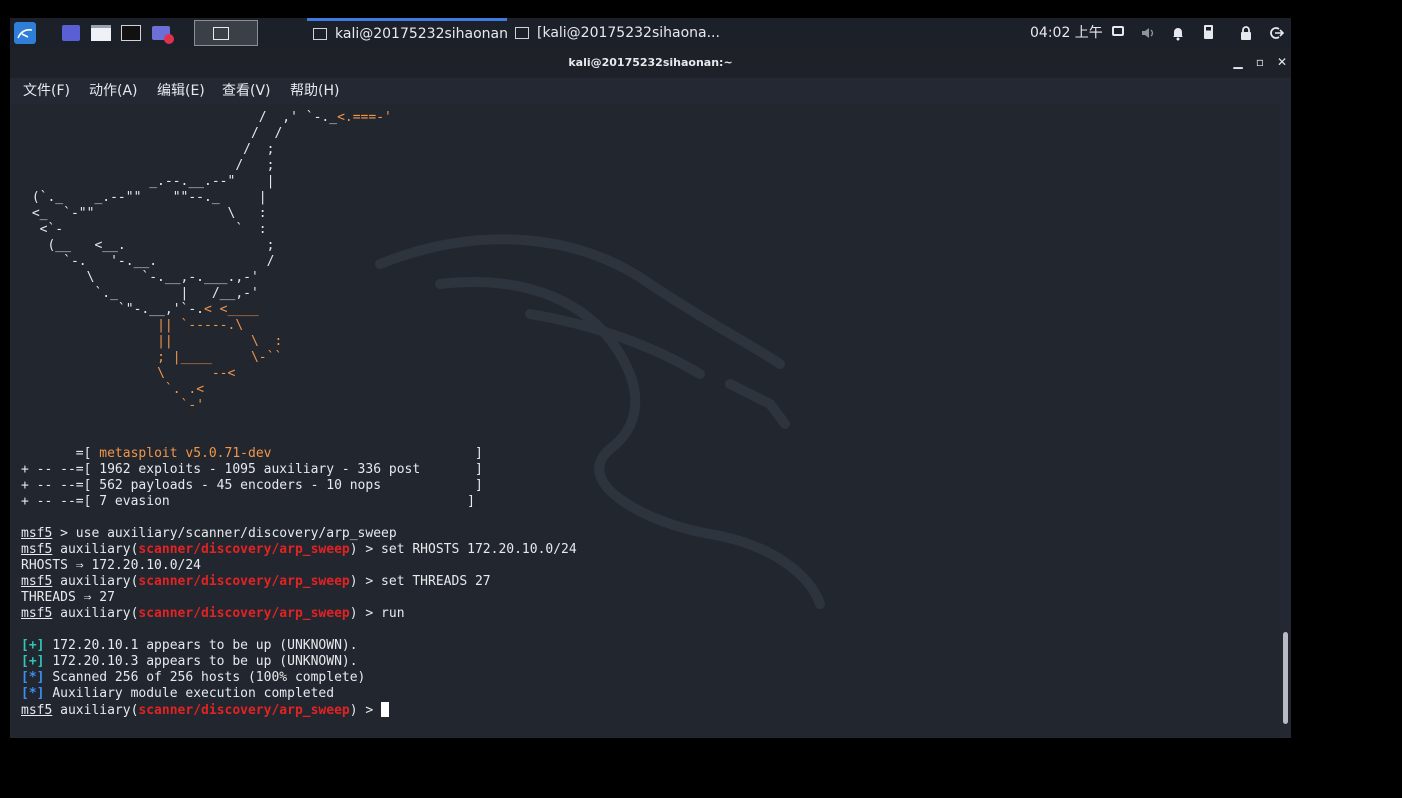 This screenshot has height=798, width=1402. What do you see at coordinates (1282, 62) in the screenshot?
I see `close-icon: ✕` at bounding box center [1282, 62].